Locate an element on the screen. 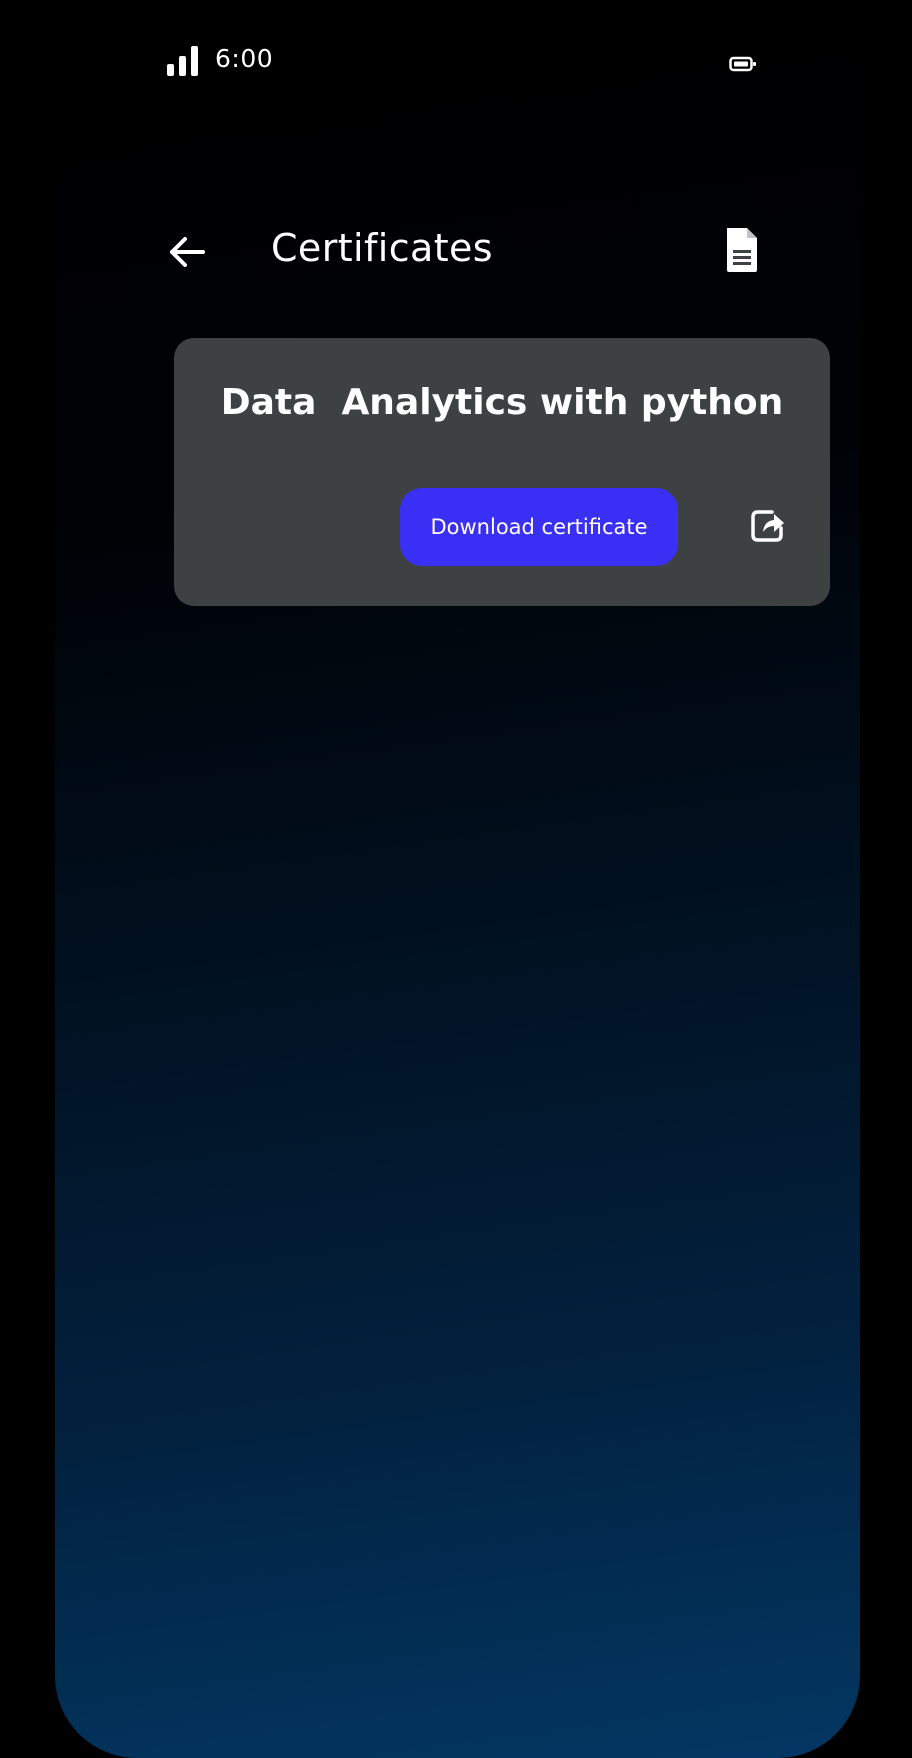  download-certificate-button: Download certificate is located at coordinates (539, 527).